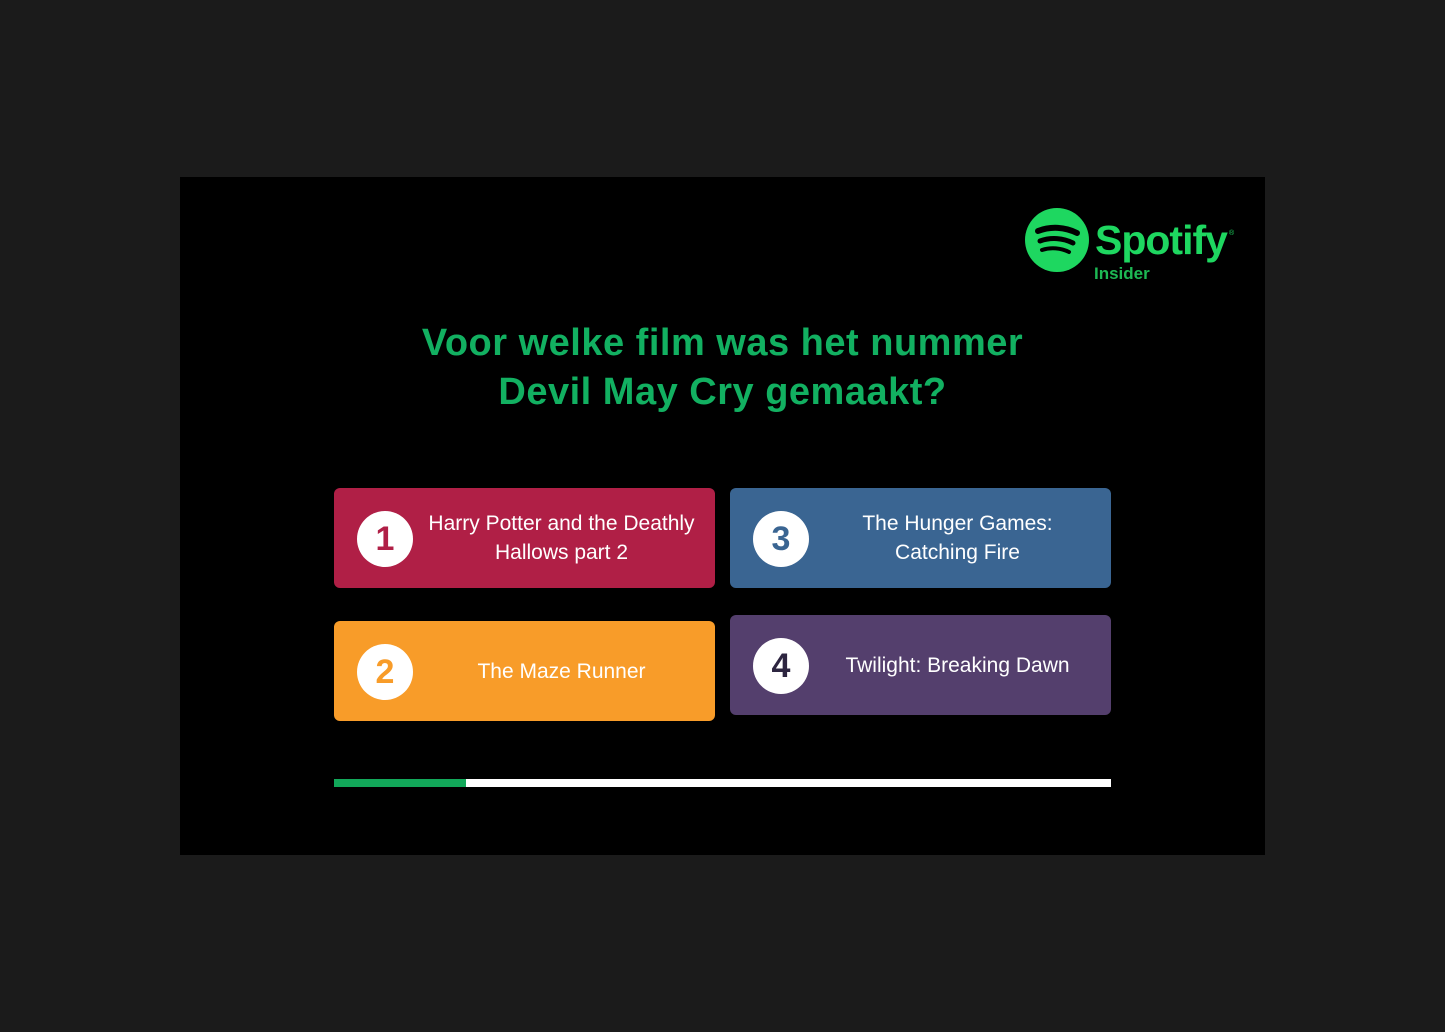 This screenshot has width=1445, height=1032. I want to click on registered-mark: ®, so click(1232, 233).